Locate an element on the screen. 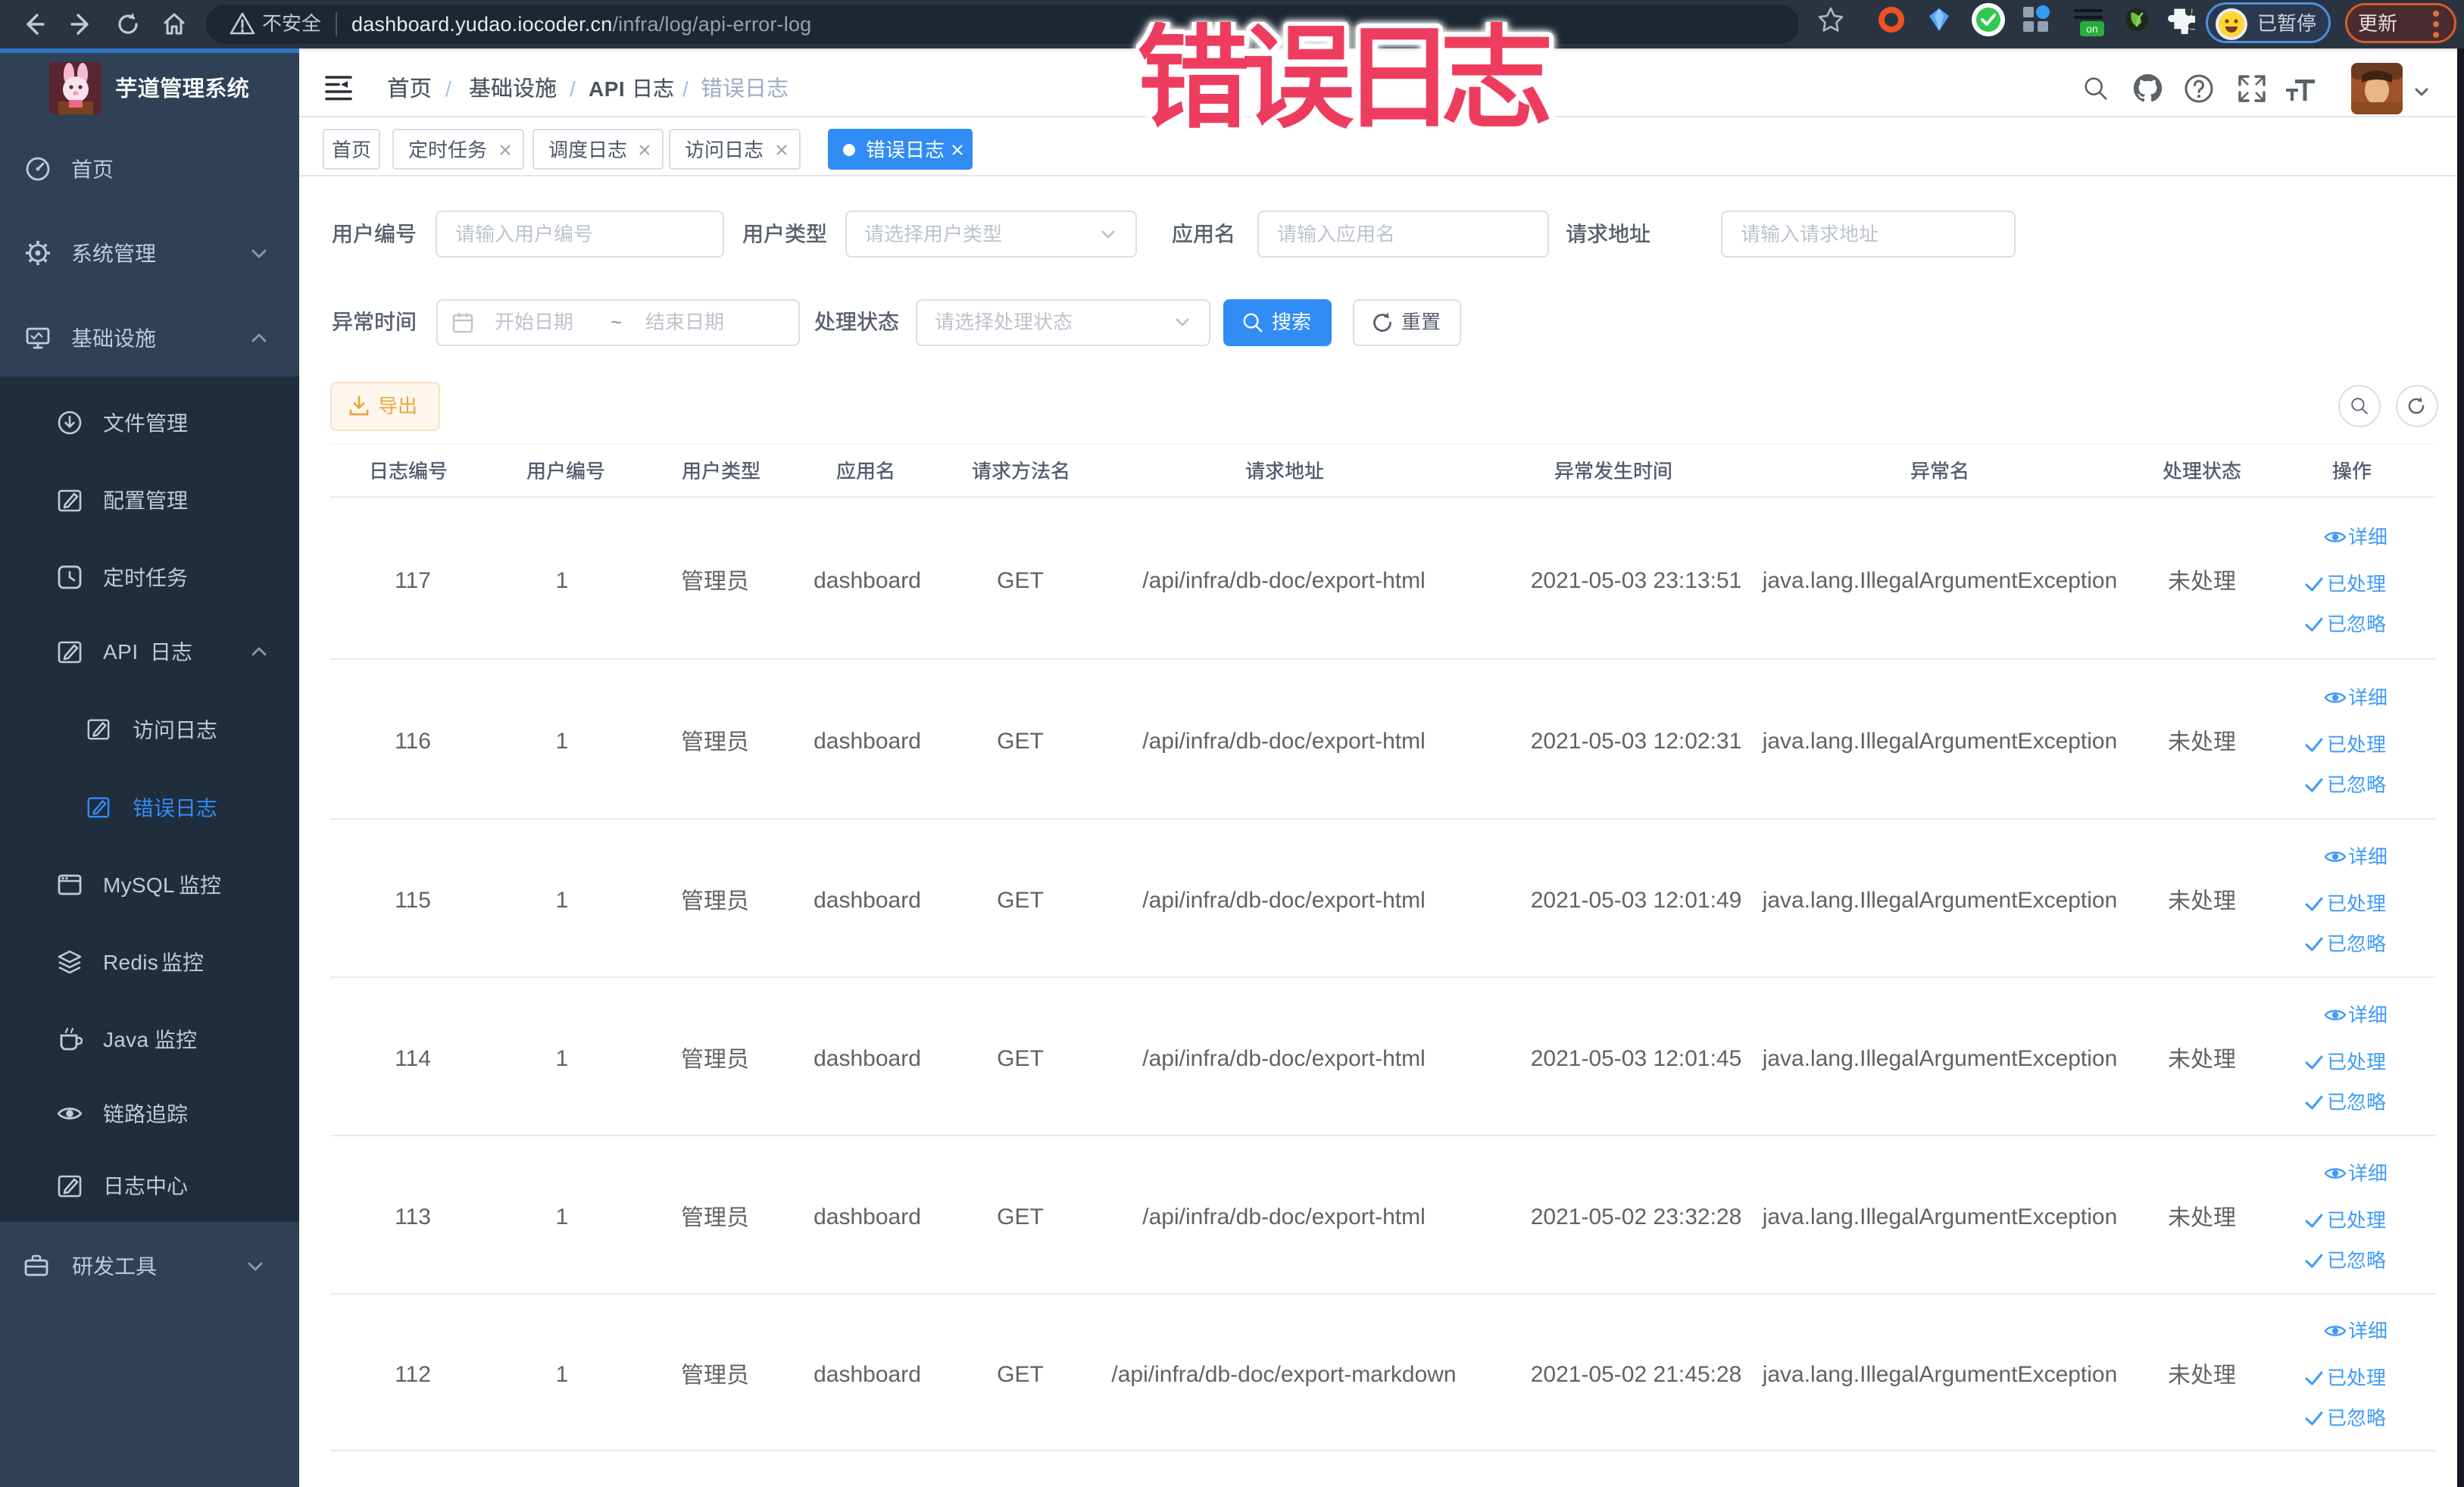  svg-text: on is located at coordinates (2092, 29).